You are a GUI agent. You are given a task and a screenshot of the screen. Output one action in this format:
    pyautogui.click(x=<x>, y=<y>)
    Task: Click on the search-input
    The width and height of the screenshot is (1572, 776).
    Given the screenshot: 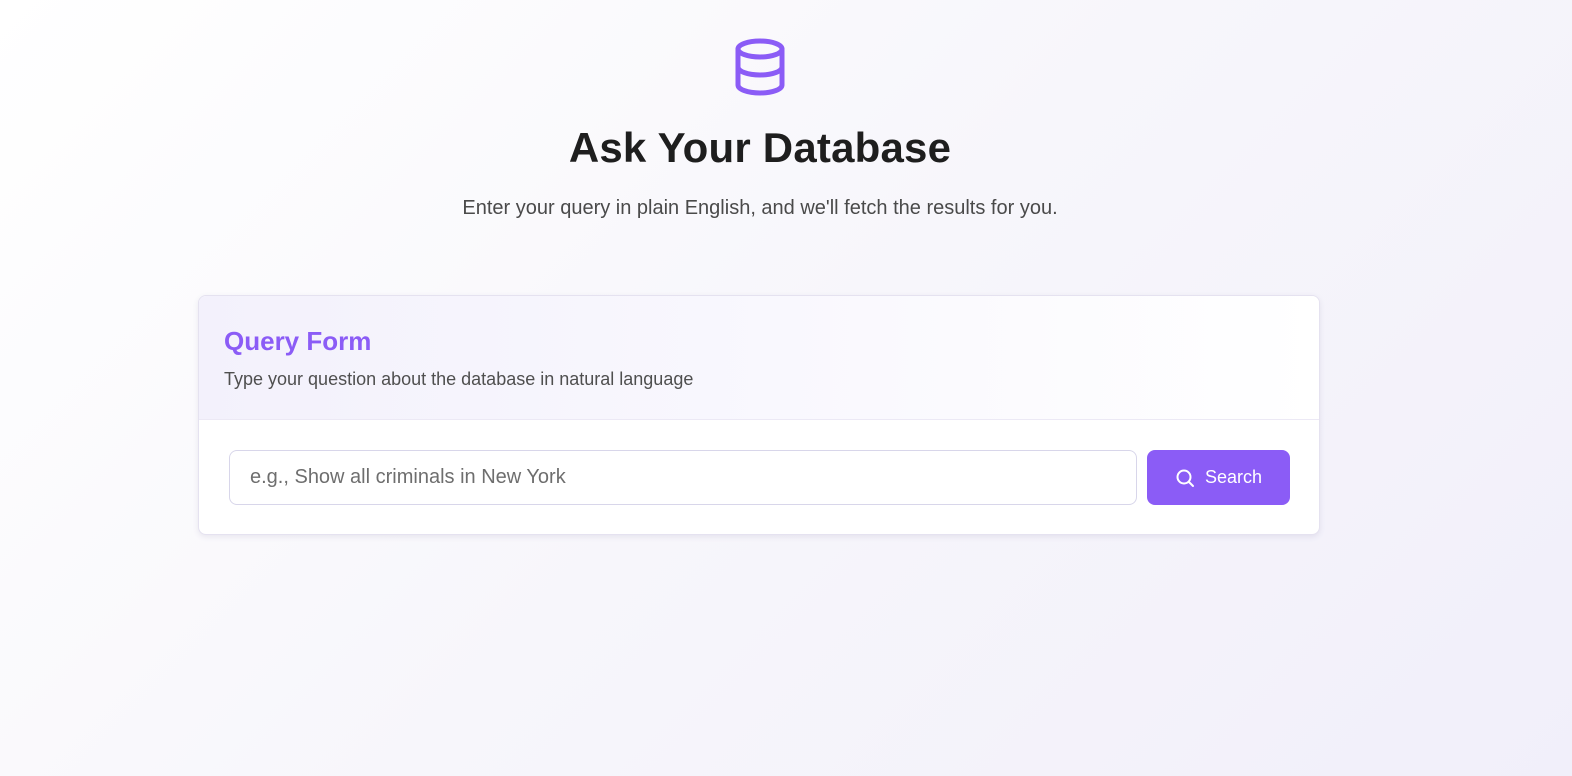 What is the action you would take?
    pyautogui.click(x=683, y=477)
    